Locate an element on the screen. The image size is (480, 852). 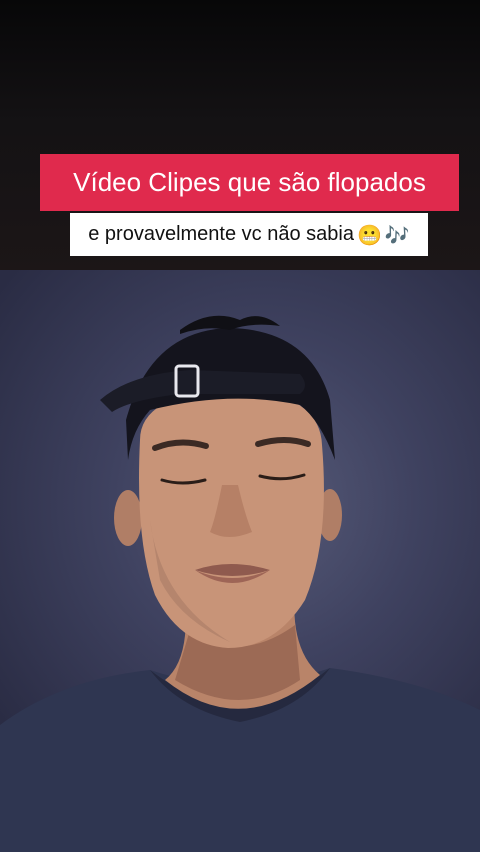
title-caption: Vídeo Clipes que são flopados is located at coordinates (249, 182).